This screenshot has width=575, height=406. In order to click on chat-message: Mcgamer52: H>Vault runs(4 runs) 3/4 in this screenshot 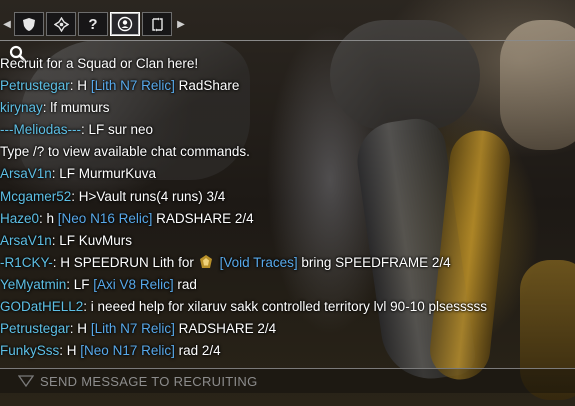, I will do `click(287, 197)`.